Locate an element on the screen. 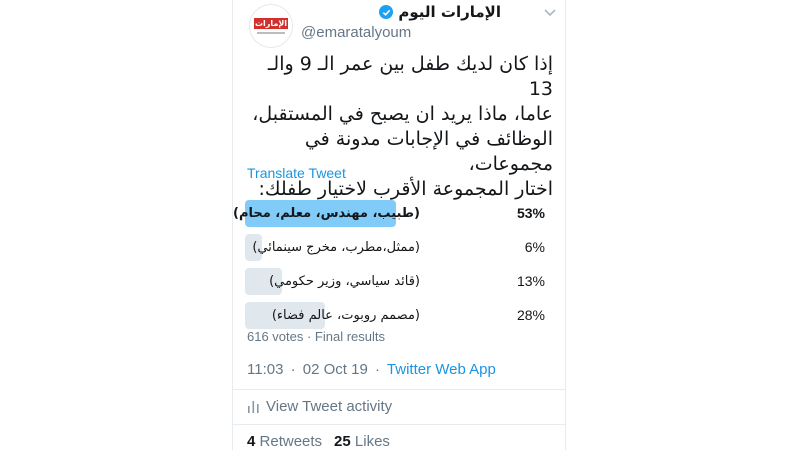  account-handle: @emaratalyoum is located at coordinates (356, 32).